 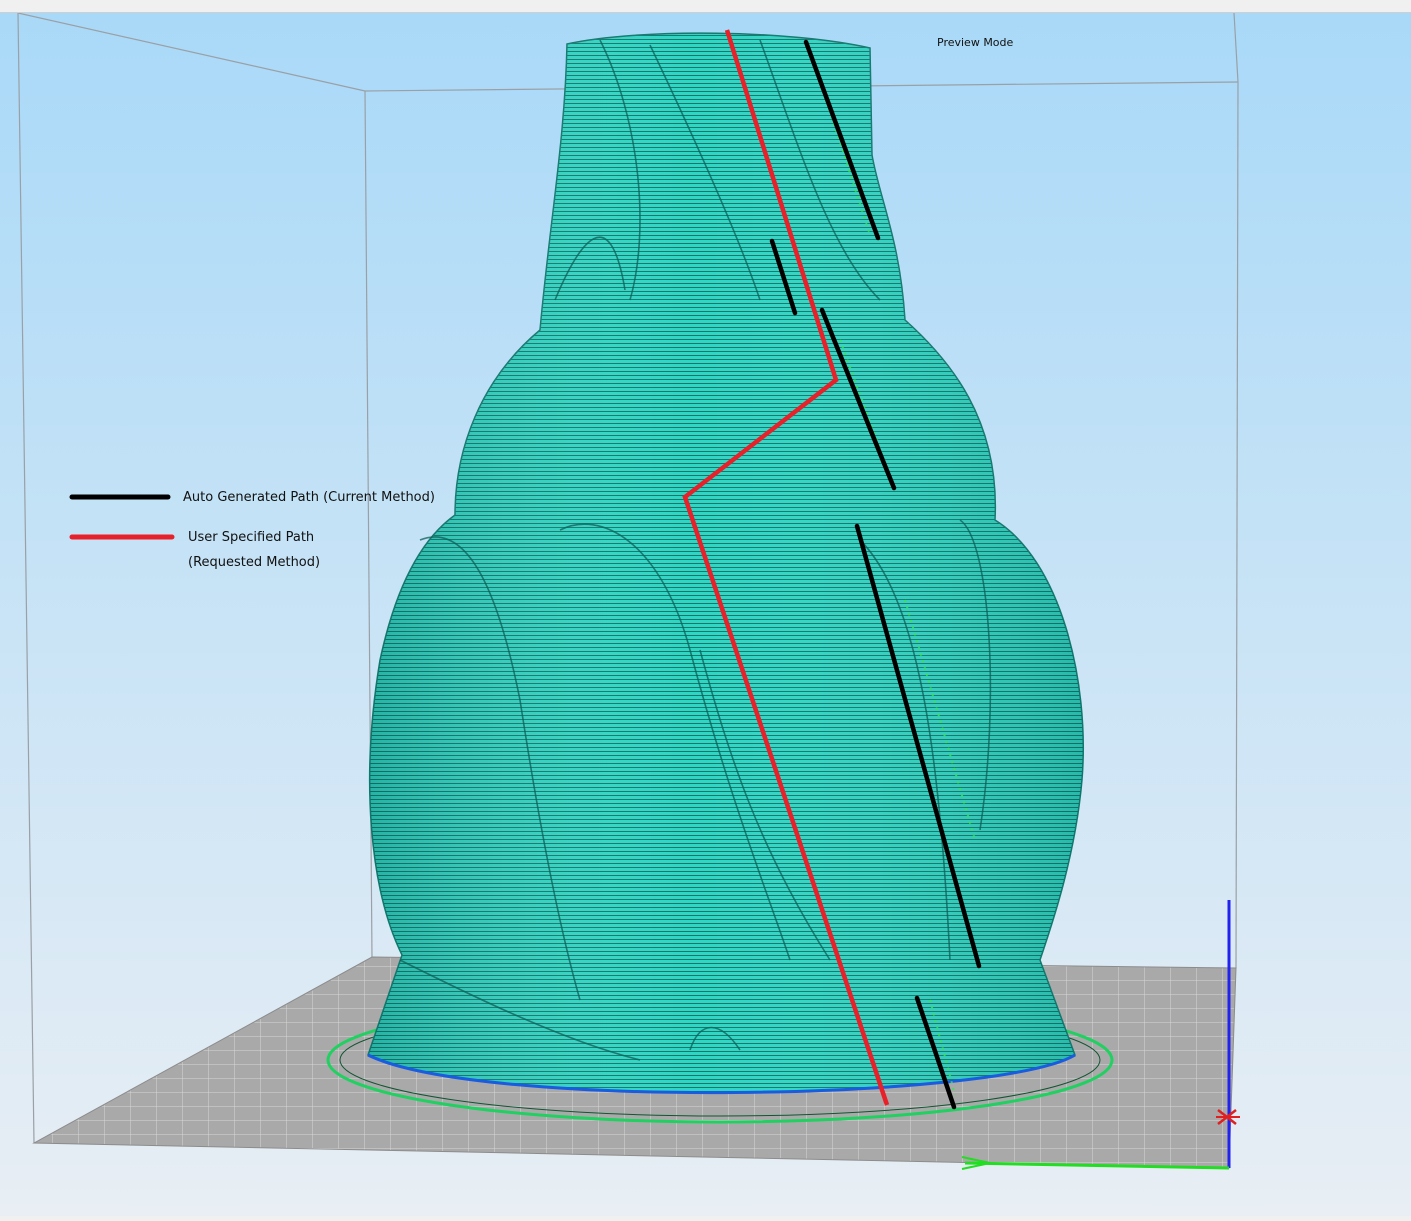 What do you see at coordinates (705, 1218) in the screenshot?
I see `status-strip` at bounding box center [705, 1218].